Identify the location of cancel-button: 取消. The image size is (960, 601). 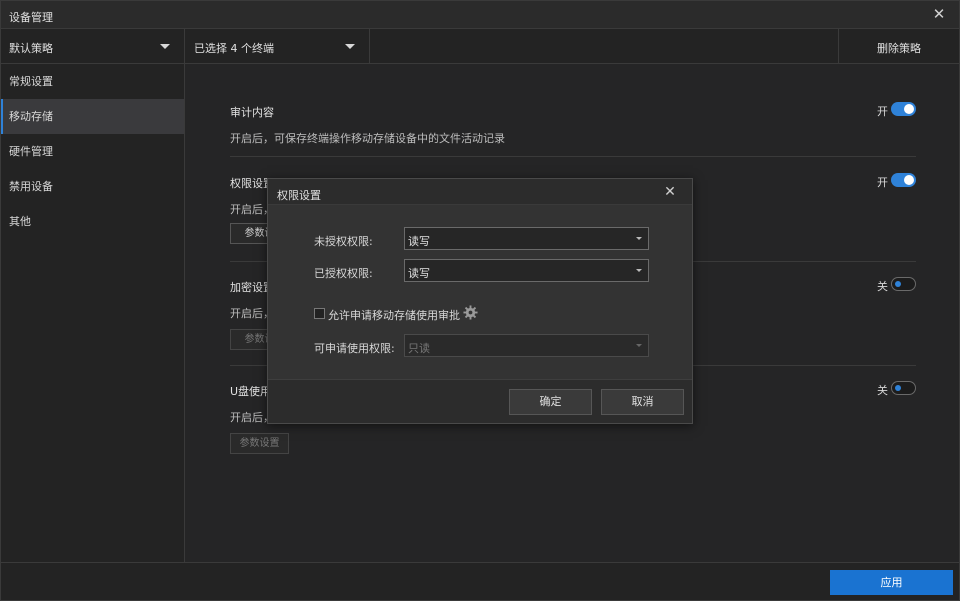
(642, 402).